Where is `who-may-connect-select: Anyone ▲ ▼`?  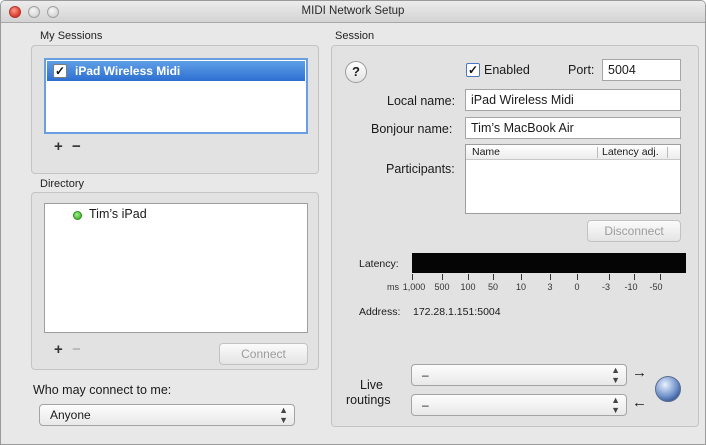
who-may-connect-select: Anyone ▲ ▼ is located at coordinates (167, 415).